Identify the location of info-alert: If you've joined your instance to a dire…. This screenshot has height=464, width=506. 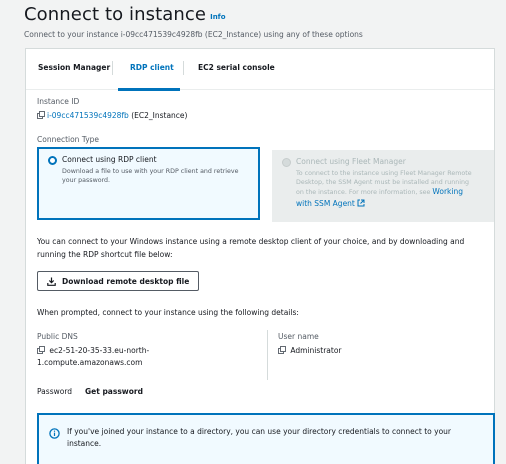
(266, 438).